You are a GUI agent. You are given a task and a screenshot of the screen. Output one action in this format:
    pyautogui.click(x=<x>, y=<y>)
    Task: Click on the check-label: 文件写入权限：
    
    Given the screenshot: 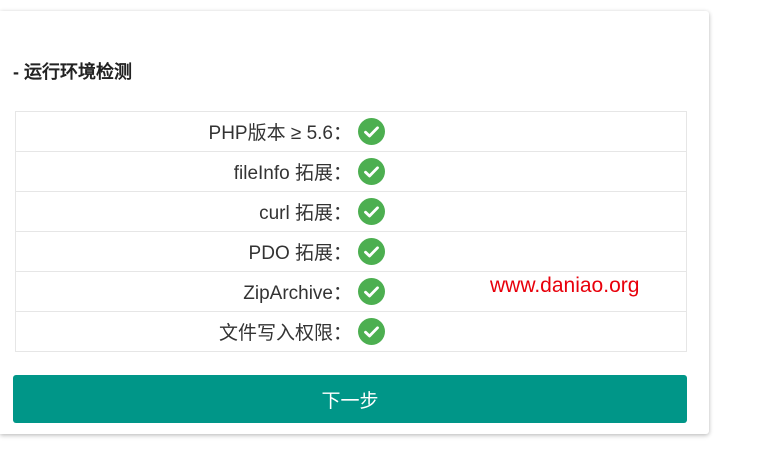 What is the action you would take?
    pyautogui.click(x=285, y=333)
    